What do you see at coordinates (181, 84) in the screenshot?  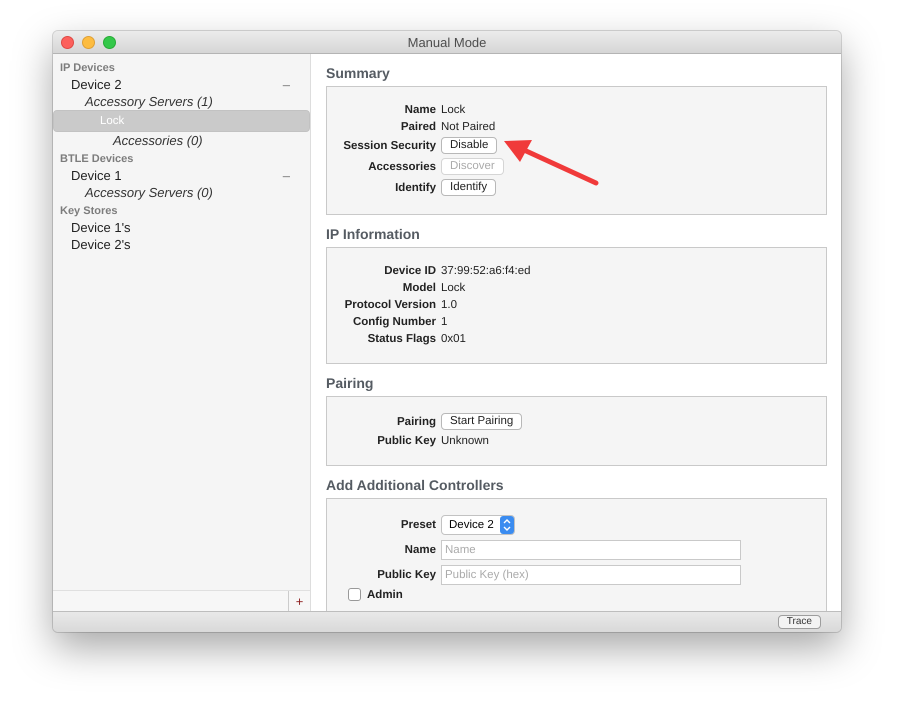 I see `sidebar-item: Device 2 –` at bounding box center [181, 84].